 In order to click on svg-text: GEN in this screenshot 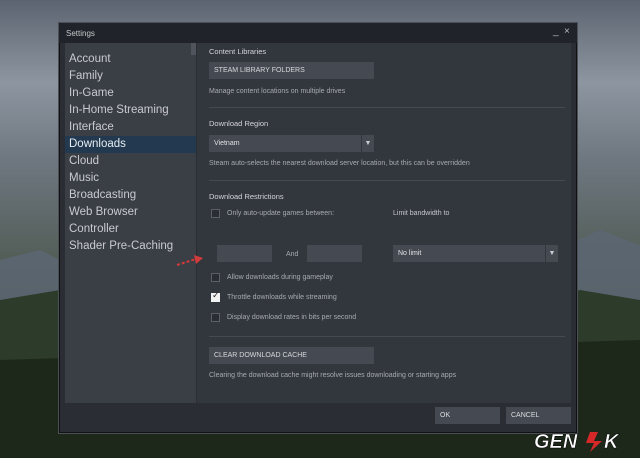, I will do `click(556, 442)`.